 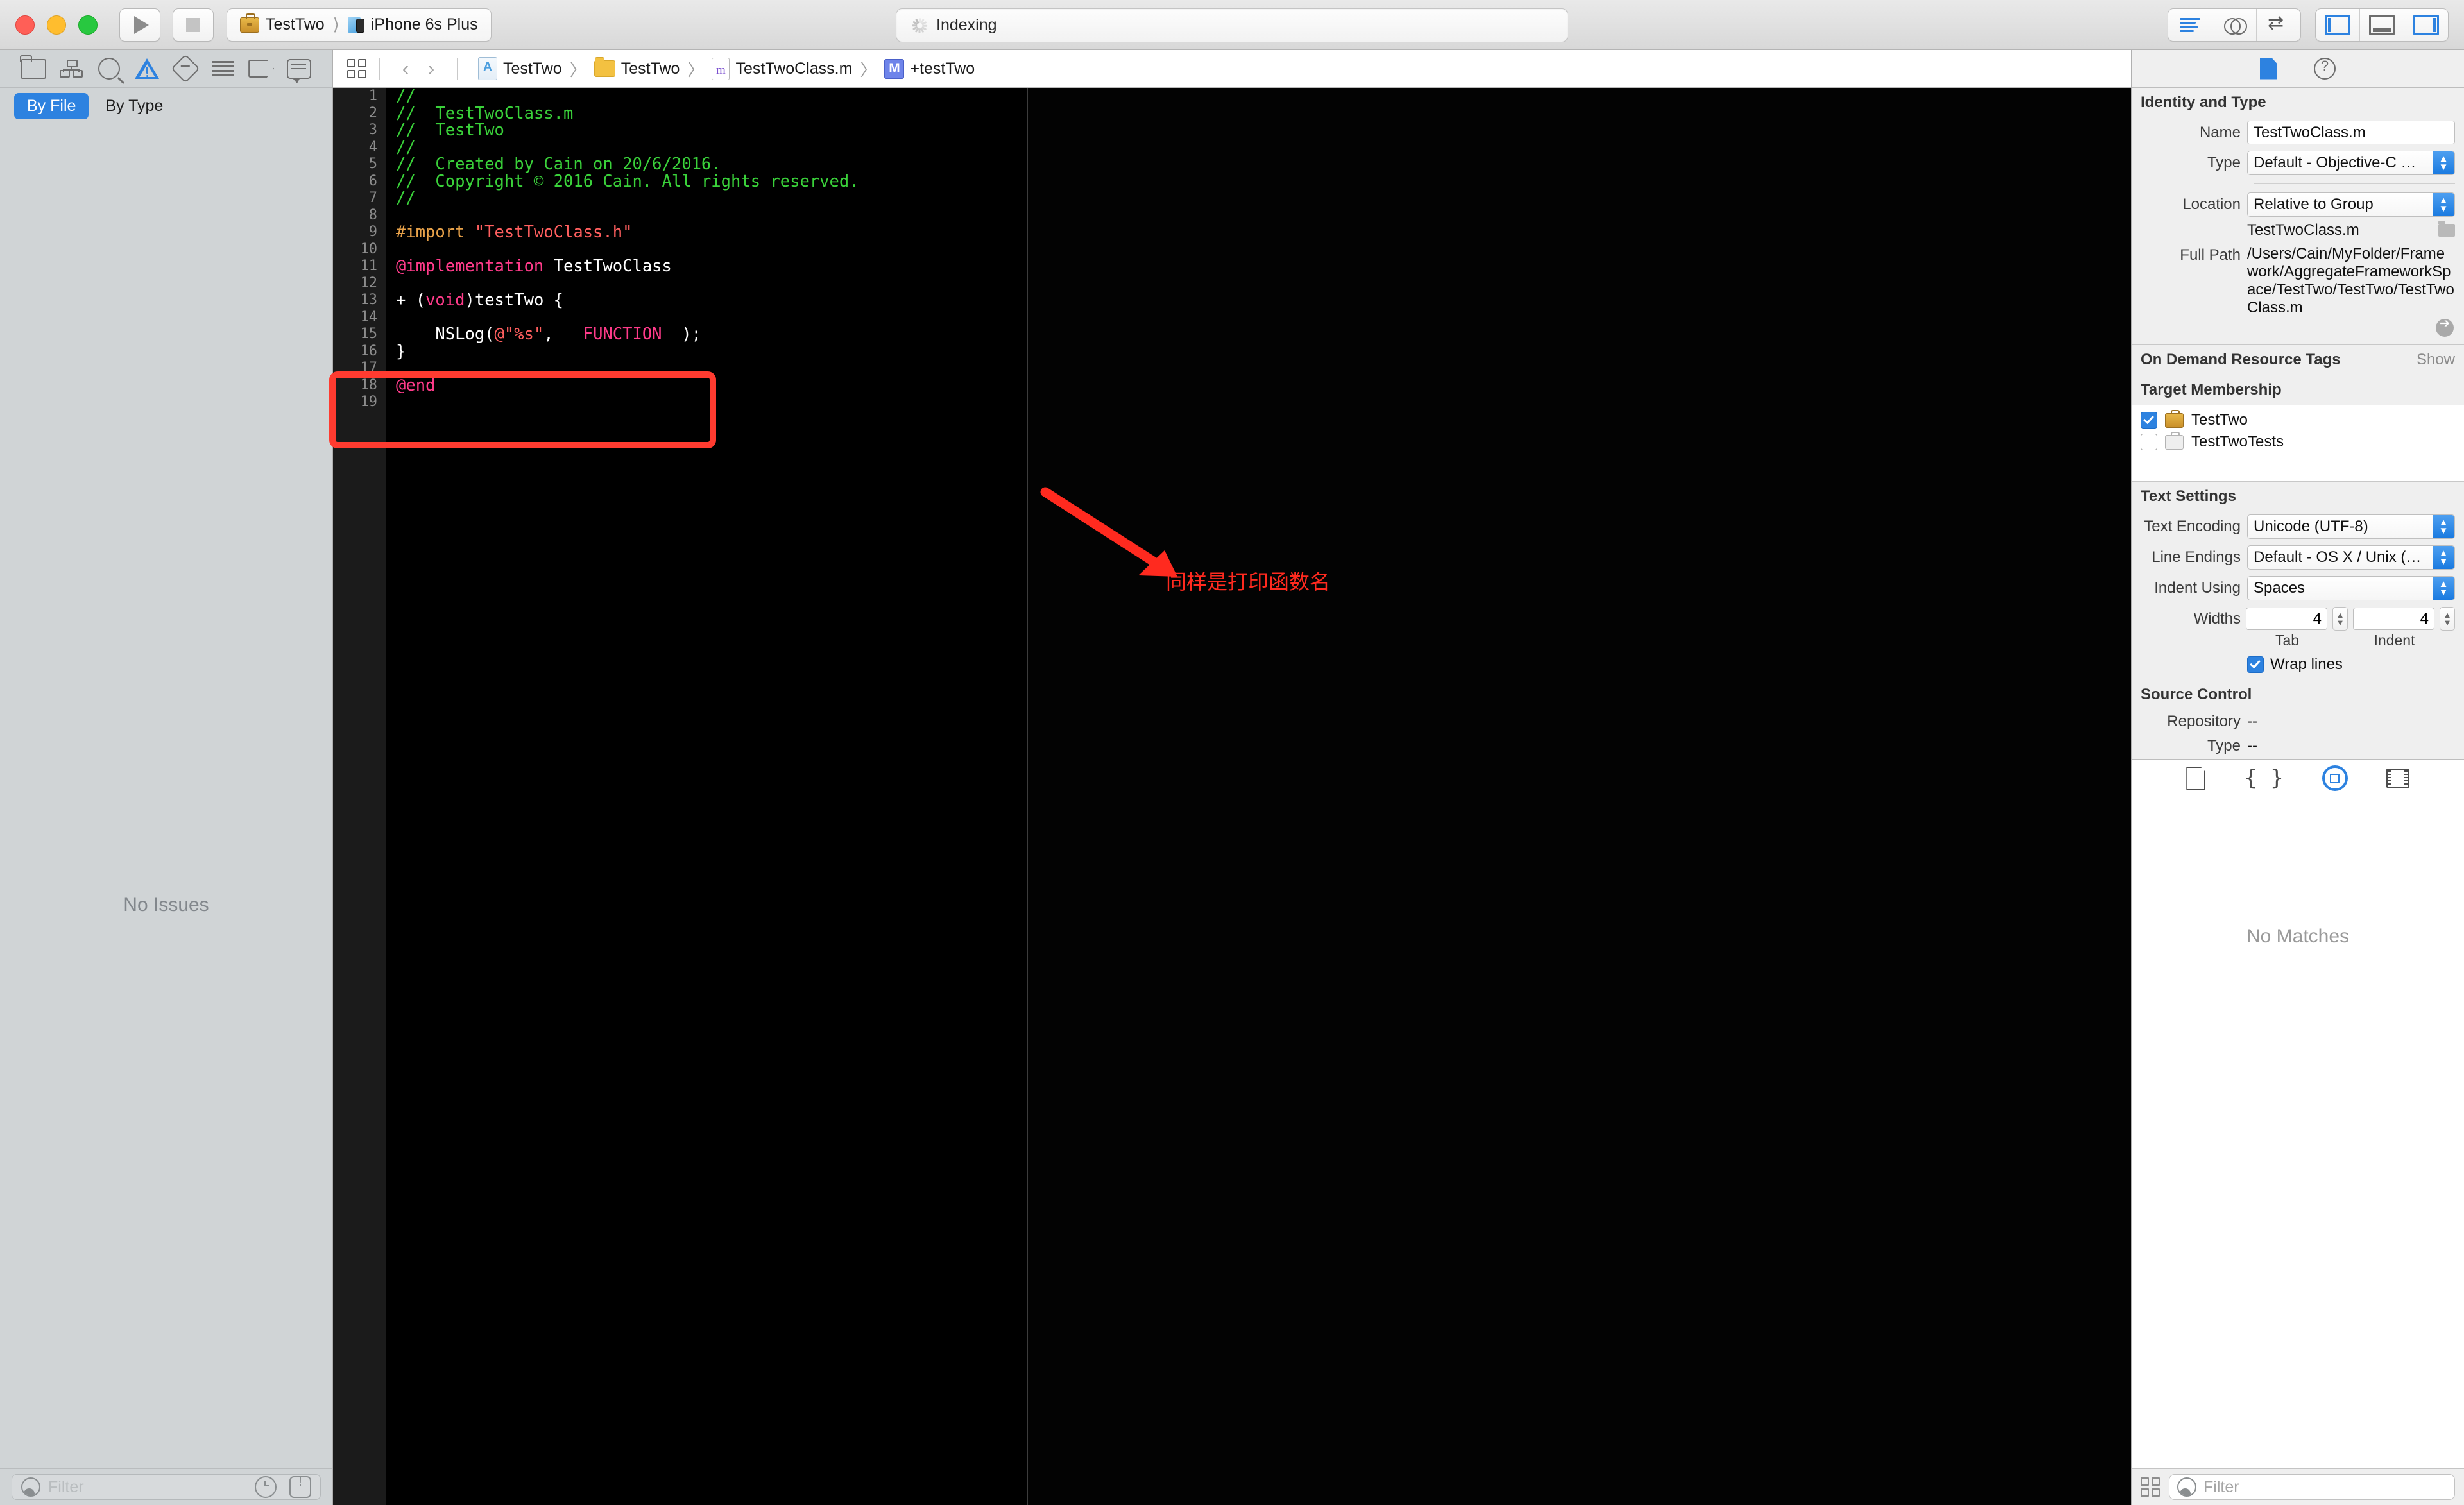 What do you see at coordinates (2398, 778) in the screenshot?
I see `media-library-tab` at bounding box center [2398, 778].